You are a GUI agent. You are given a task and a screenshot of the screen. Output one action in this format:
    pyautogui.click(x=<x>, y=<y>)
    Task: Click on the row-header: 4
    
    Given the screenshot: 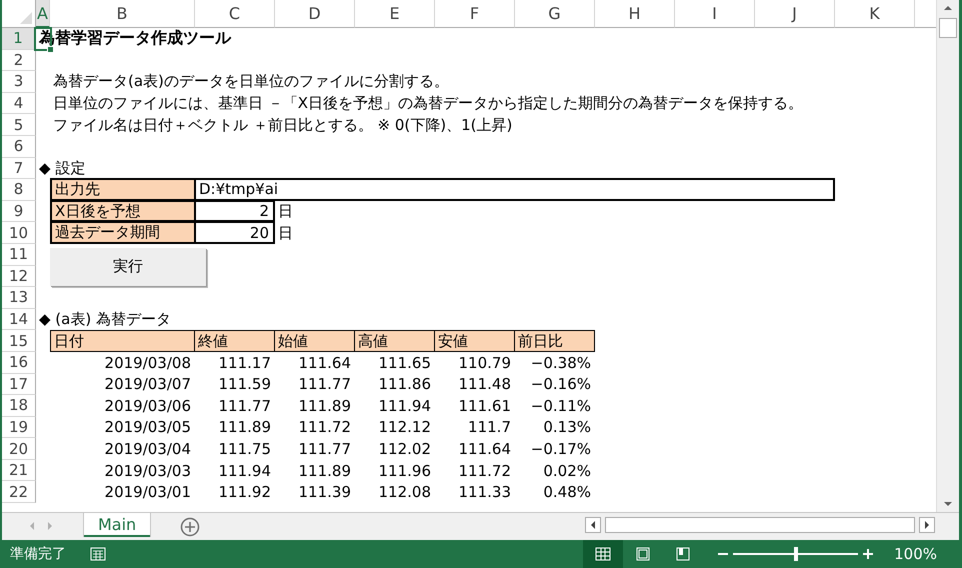 What is the action you would take?
    pyautogui.click(x=19, y=103)
    